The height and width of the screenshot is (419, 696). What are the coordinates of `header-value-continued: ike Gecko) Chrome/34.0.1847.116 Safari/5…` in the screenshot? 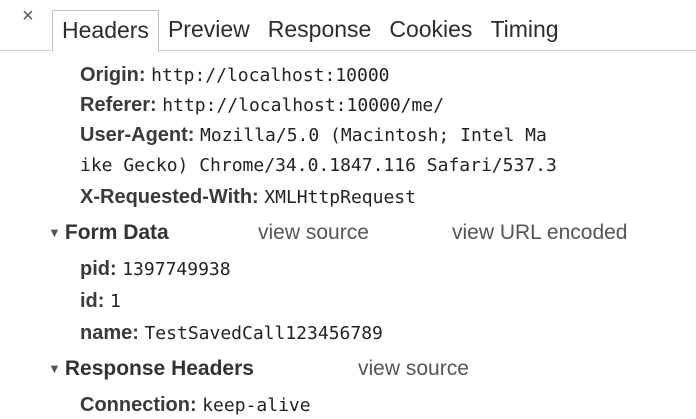 It's located at (318, 165).